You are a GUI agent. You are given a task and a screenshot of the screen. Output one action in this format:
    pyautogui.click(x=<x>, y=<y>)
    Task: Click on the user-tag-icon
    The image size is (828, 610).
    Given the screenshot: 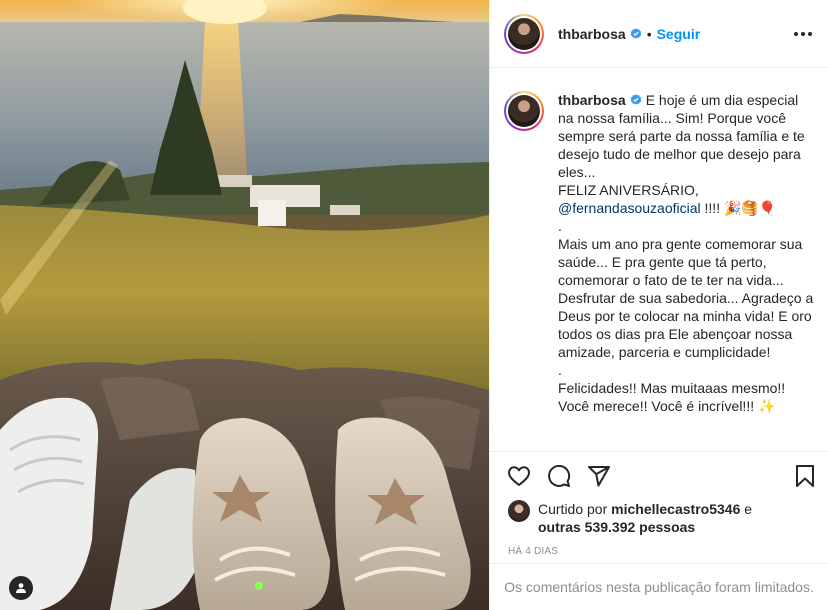 What is the action you would take?
    pyautogui.click(x=21, y=588)
    